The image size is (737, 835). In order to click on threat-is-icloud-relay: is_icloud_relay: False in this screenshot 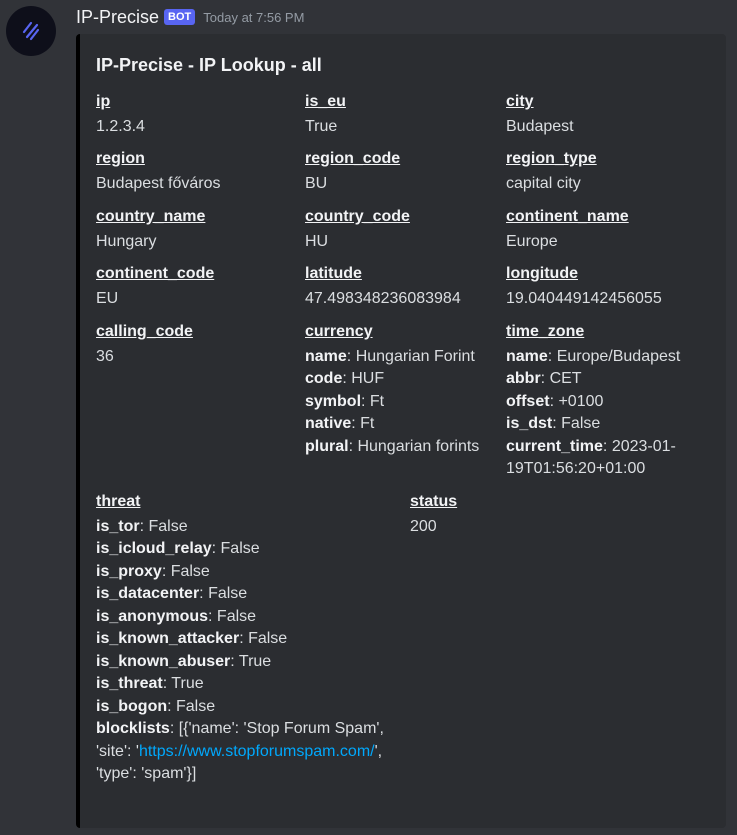, I will do `click(178, 548)`.